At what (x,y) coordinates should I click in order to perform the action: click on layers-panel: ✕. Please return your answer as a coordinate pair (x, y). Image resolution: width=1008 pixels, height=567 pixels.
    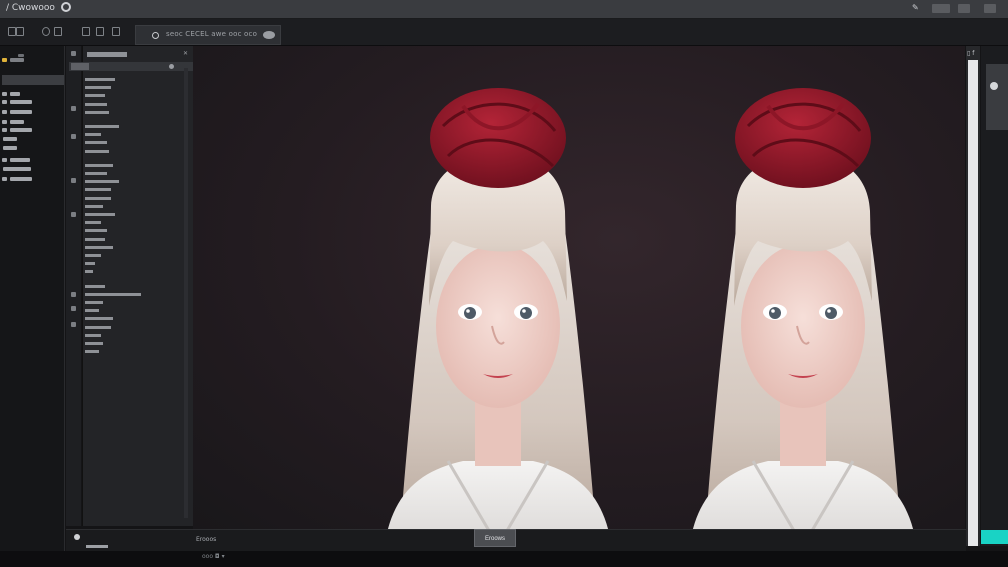
    Looking at the image, I should click on (131, 286).